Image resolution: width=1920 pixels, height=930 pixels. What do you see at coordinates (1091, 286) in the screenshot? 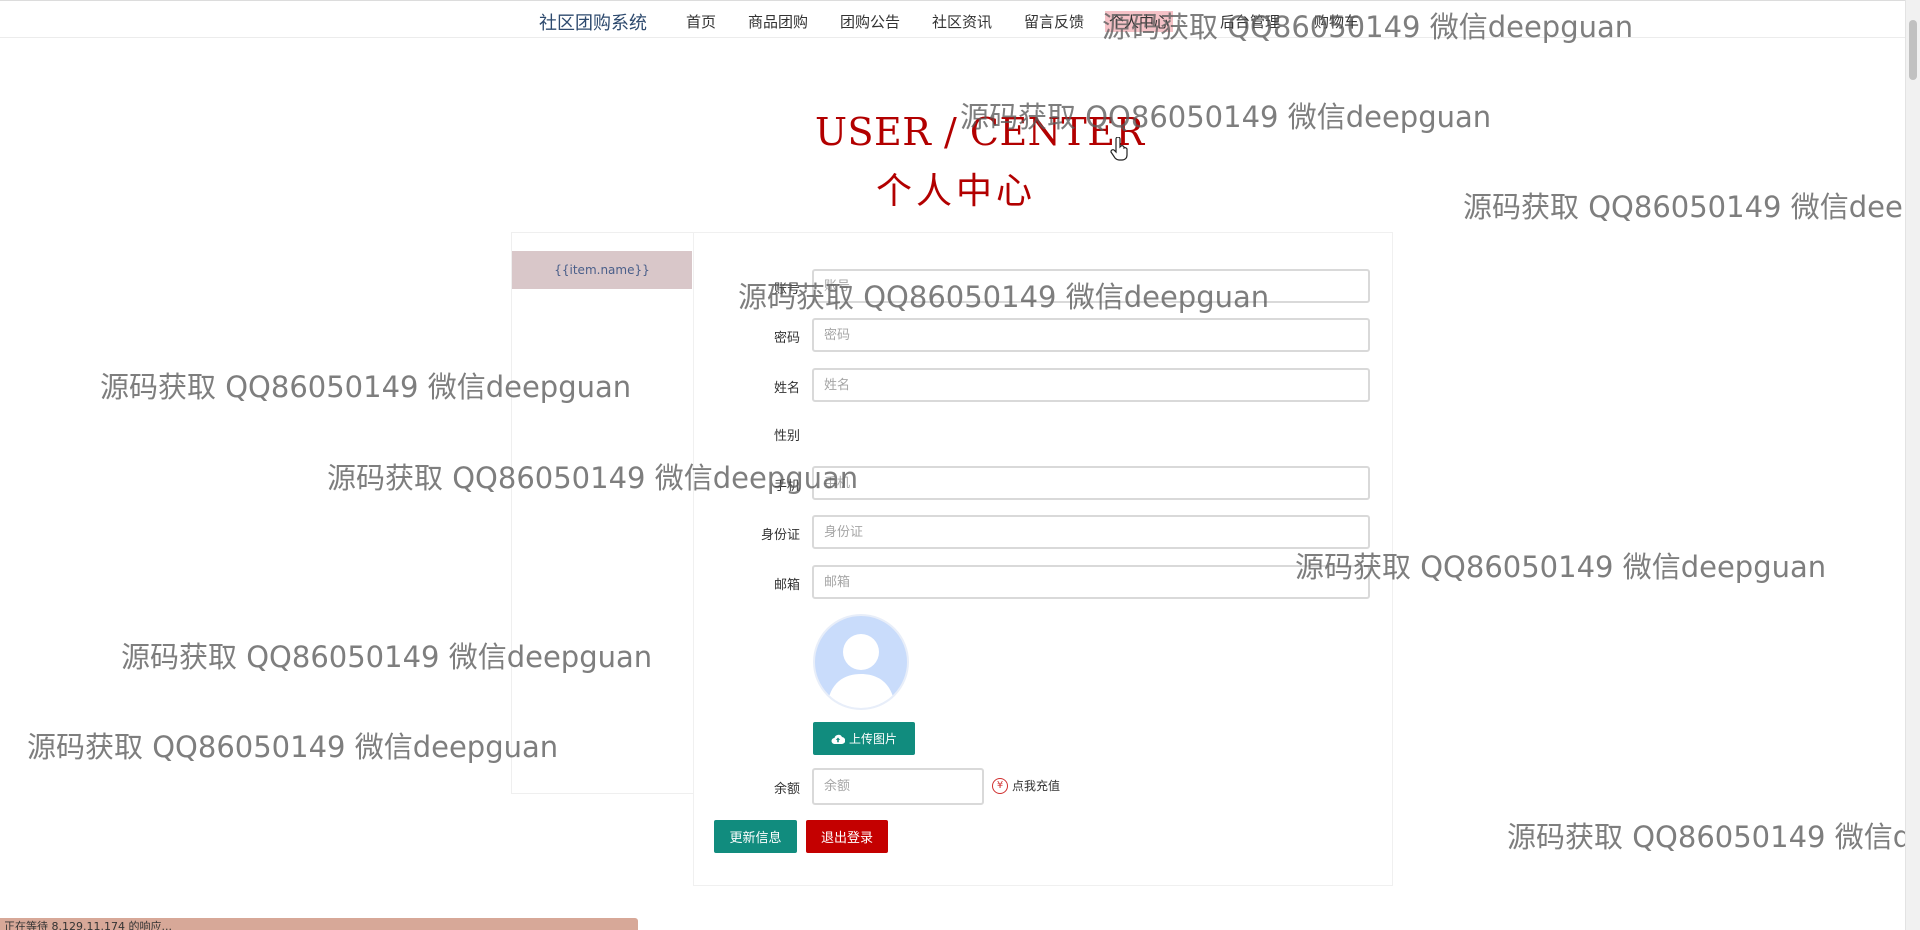
I see `account-field` at bounding box center [1091, 286].